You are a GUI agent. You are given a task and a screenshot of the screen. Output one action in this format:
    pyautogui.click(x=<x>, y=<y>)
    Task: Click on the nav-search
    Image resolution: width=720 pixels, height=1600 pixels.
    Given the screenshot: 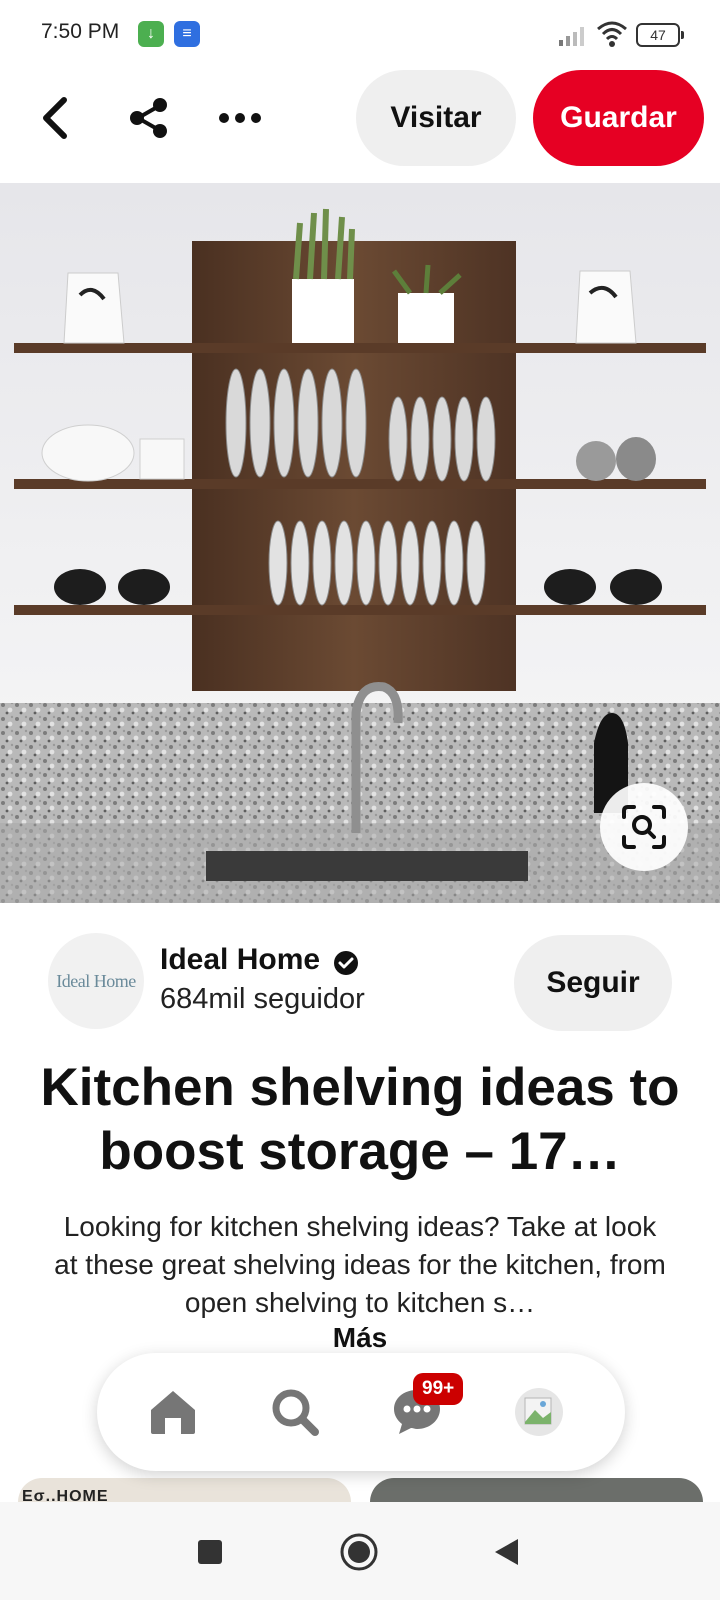 What is the action you would take?
    pyautogui.click(x=295, y=1412)
    